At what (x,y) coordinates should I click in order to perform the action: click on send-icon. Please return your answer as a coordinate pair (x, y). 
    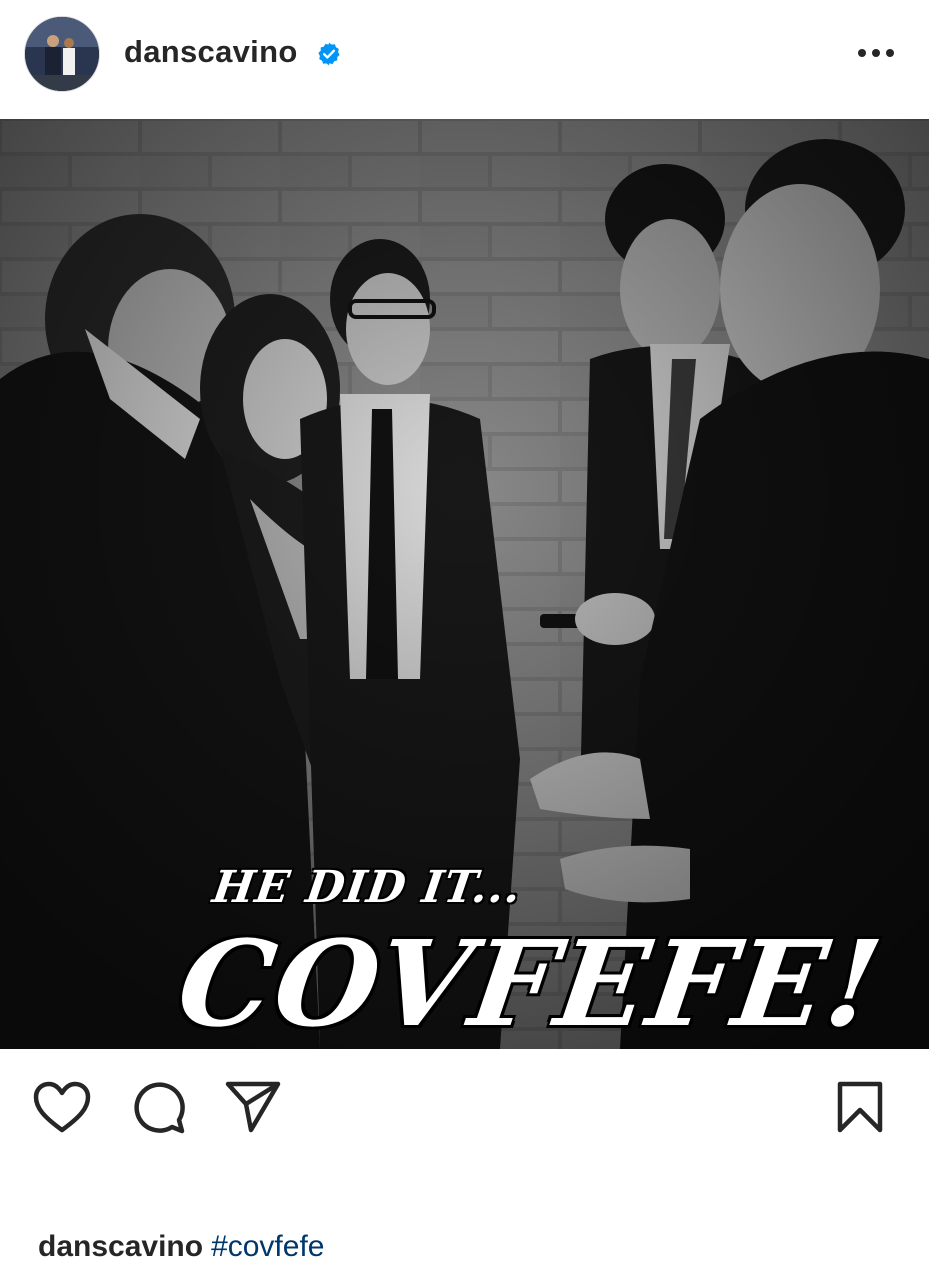
    Looking at the image, I should click on (253, 1107).